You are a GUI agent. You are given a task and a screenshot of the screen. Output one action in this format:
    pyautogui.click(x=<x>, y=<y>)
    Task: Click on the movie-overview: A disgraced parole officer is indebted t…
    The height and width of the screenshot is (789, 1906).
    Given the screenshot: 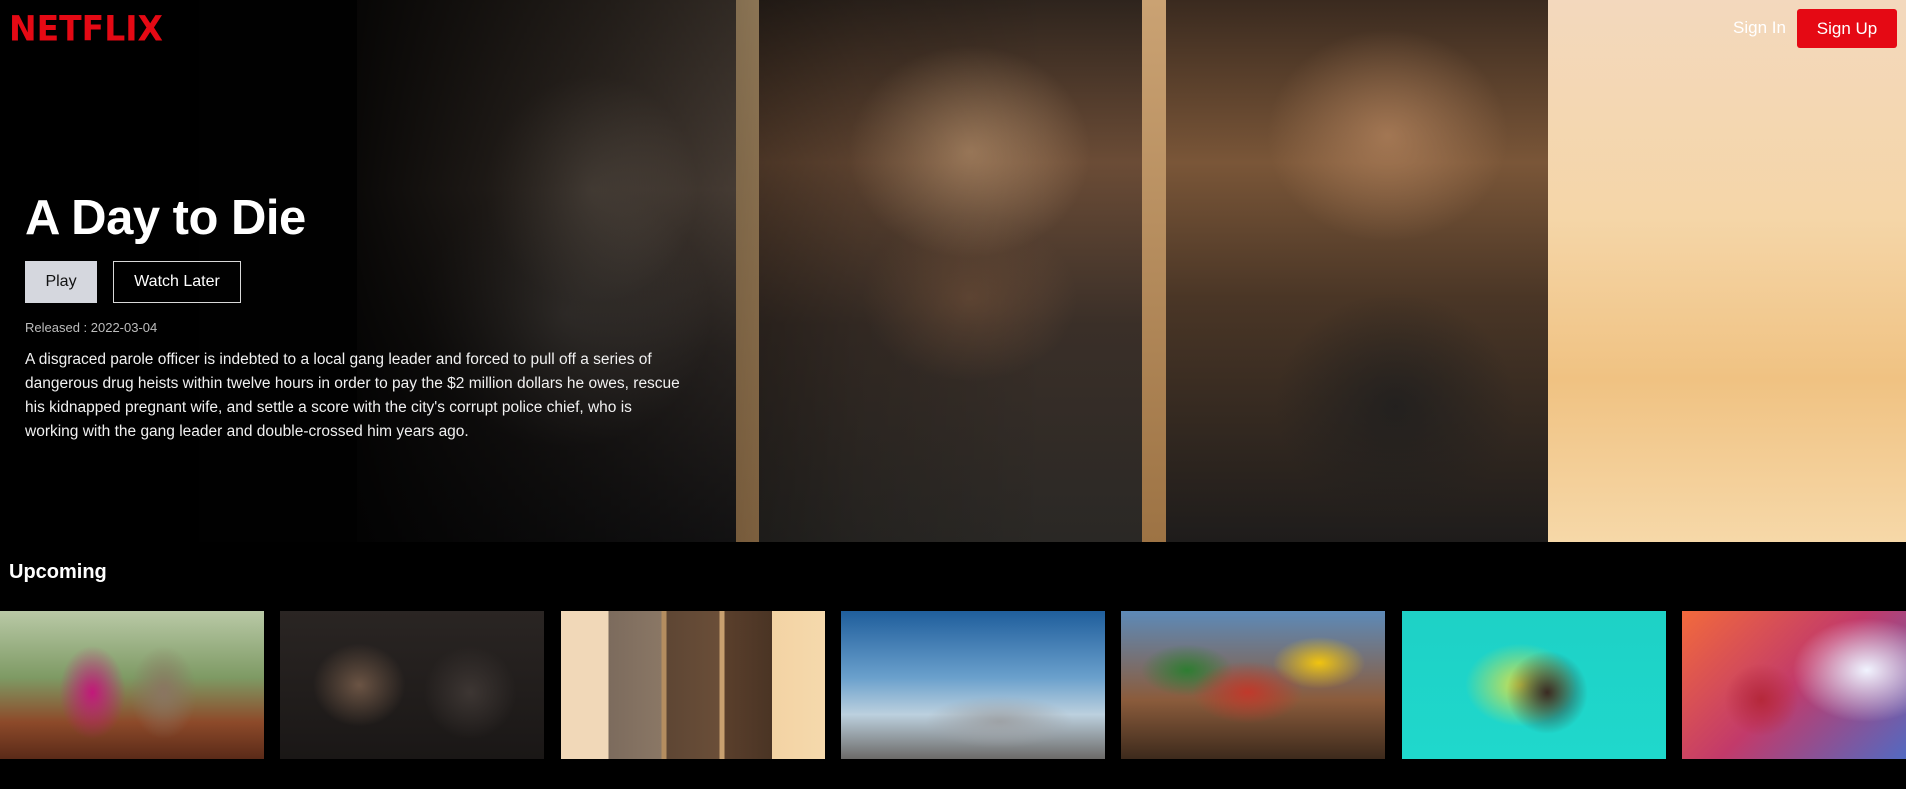 What is the action you would take?
    pyautogui.click(x=352, y=395)
    